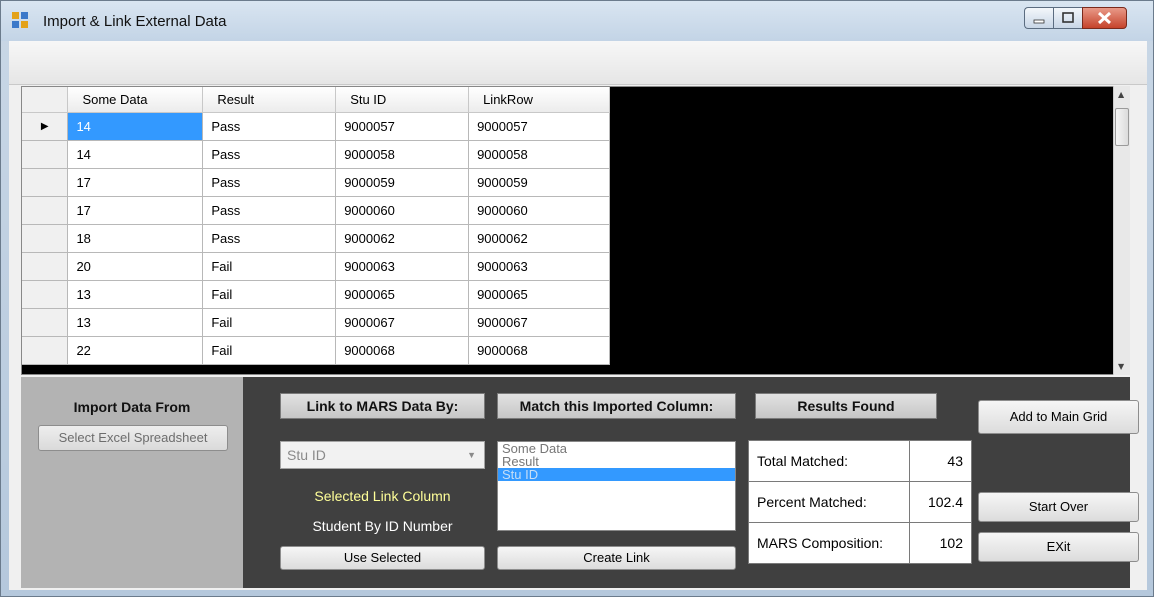 The width and height of the screenshot is (1154, 597). Describe the element at coordinates (135, 350) in the screenshot. I see `table-cell: 22` at that location.